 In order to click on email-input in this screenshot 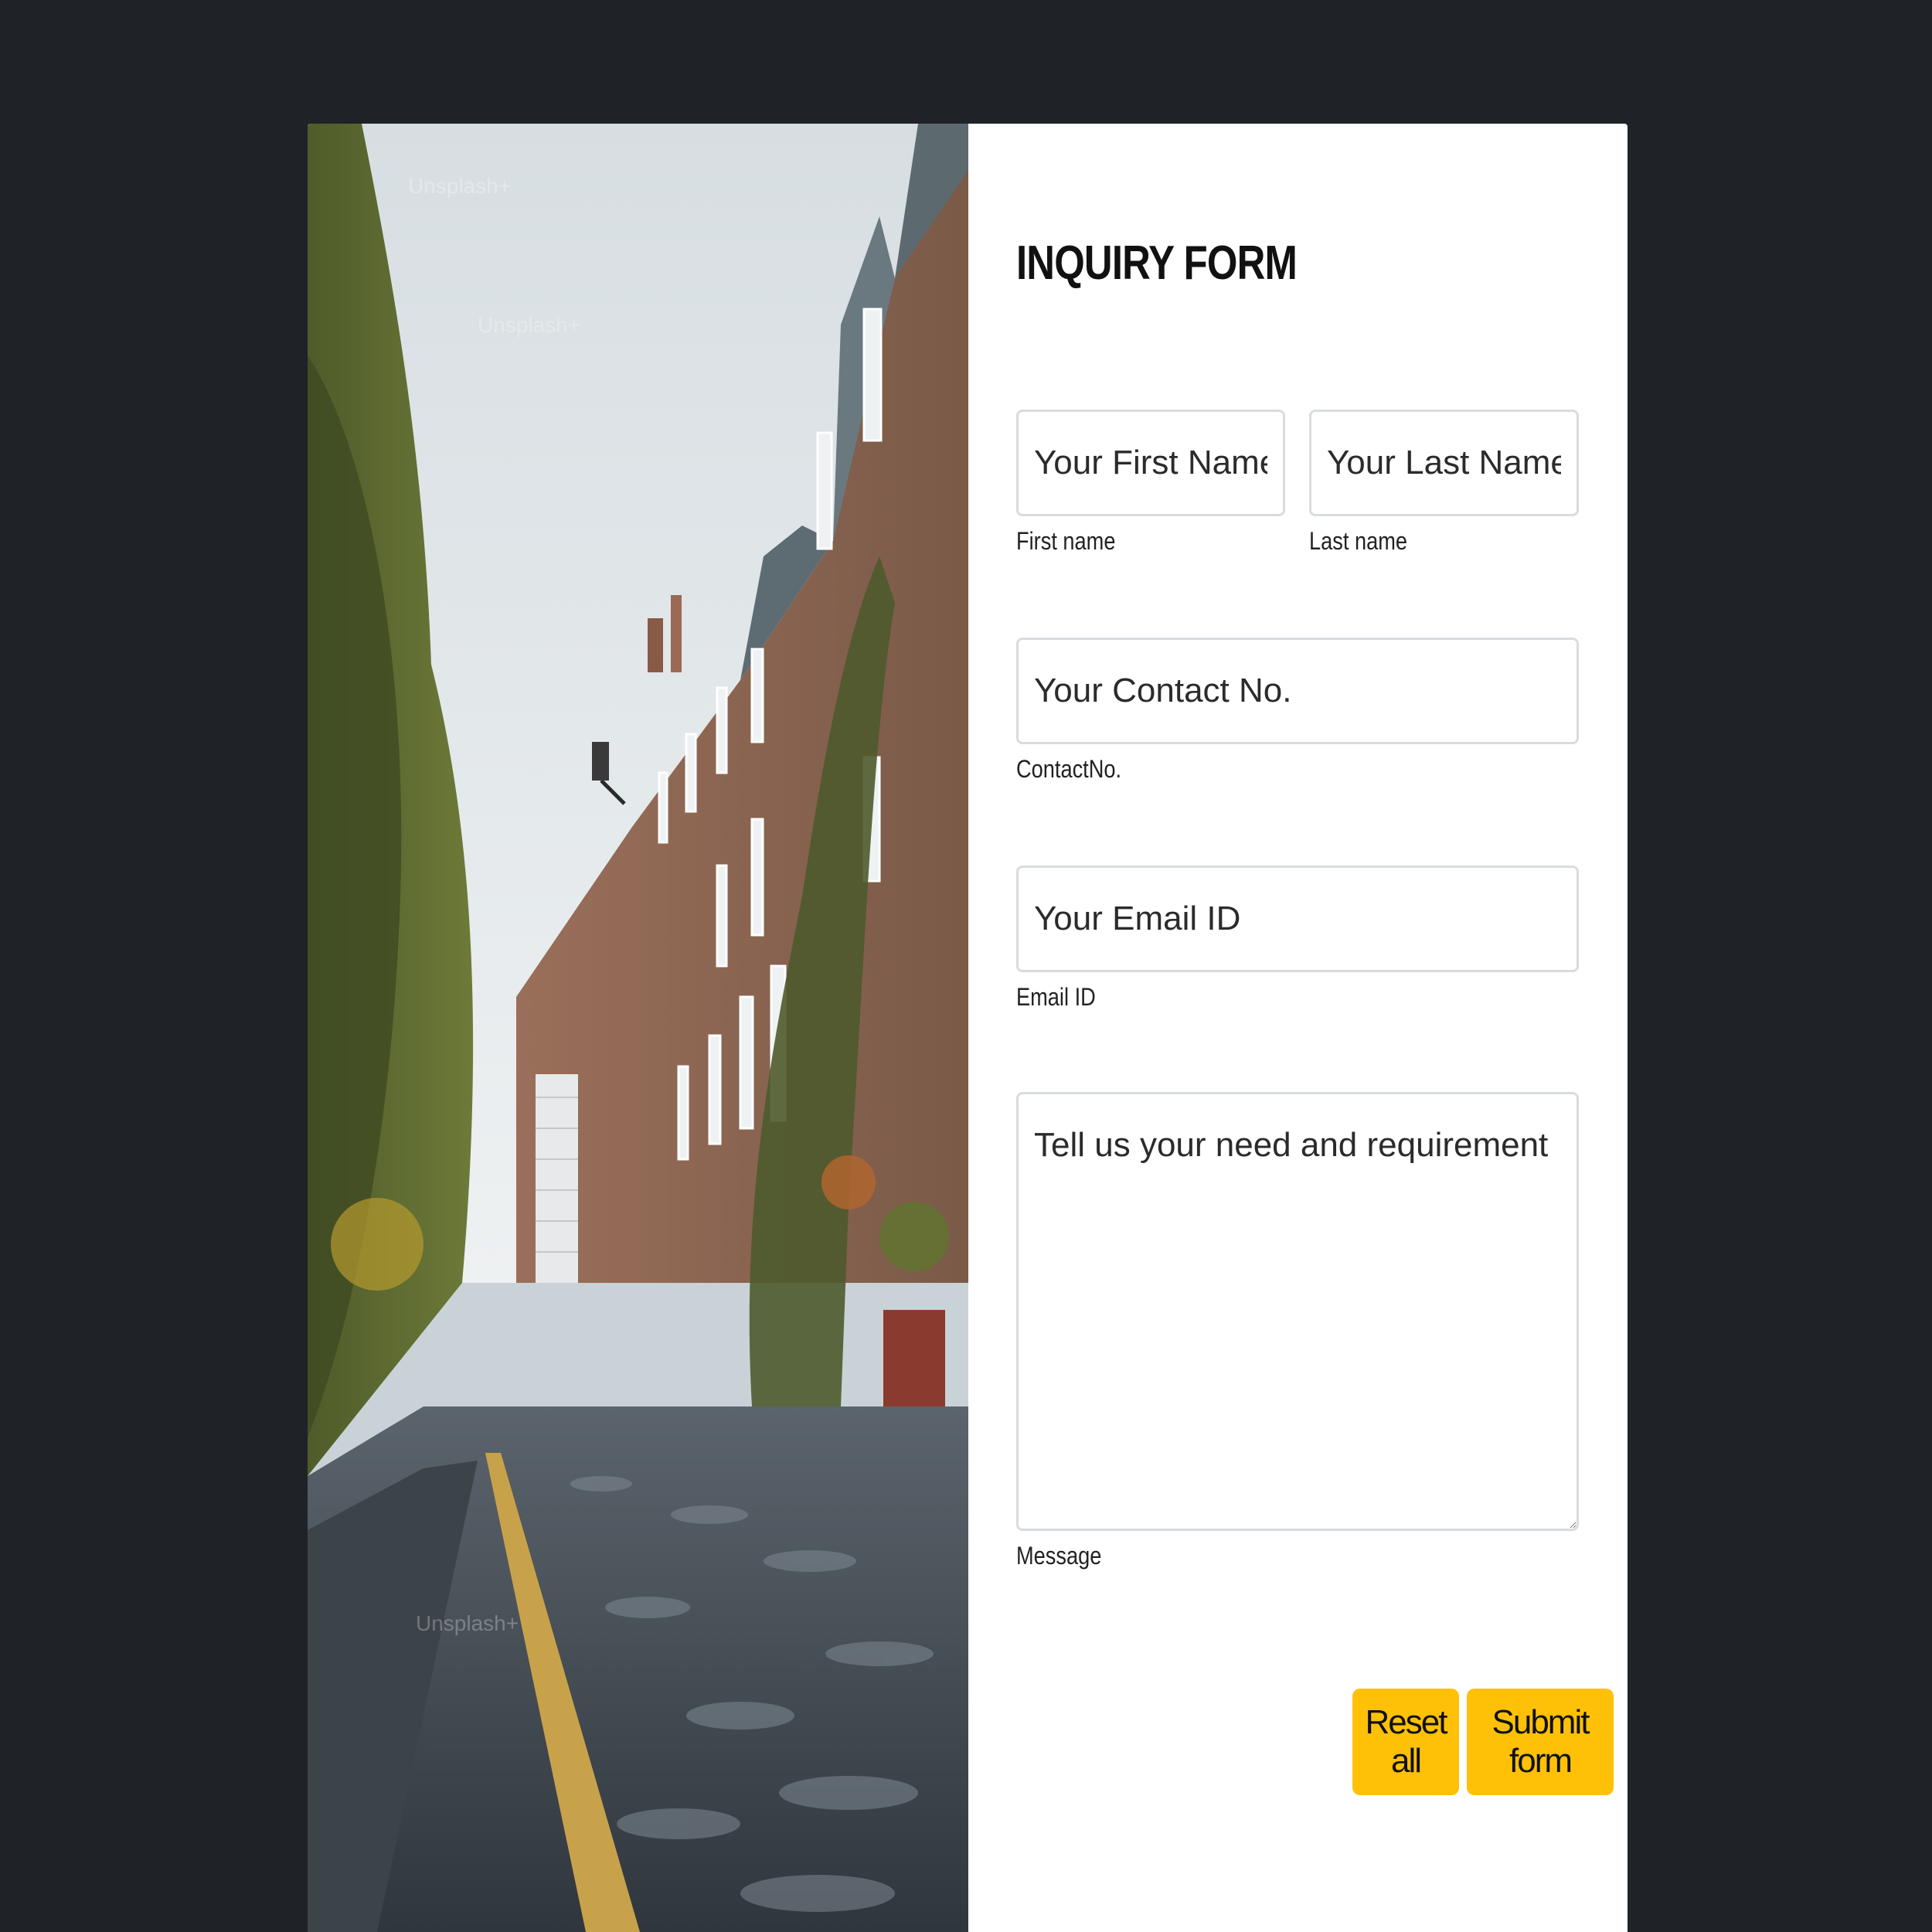, I will do `click(1298, 919)`.